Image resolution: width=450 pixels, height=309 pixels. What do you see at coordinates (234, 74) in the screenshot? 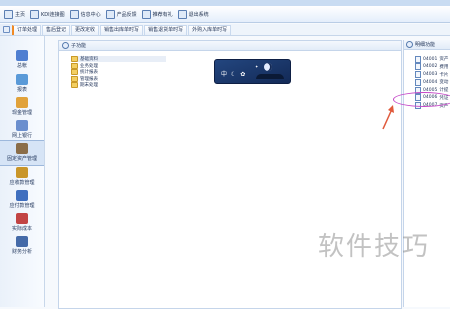
I see `widget-text: 中 ☾ ✿` at bounding box center [234, 74].